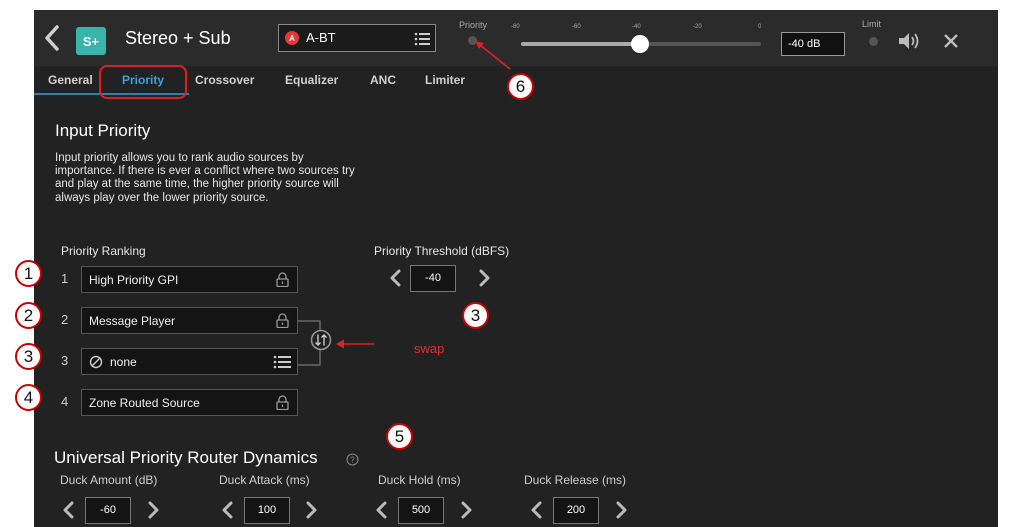  What do you see at coordinates (576, 27) in the screenshot?
I see `tick-label: -60` at bounding box center [576, 27].